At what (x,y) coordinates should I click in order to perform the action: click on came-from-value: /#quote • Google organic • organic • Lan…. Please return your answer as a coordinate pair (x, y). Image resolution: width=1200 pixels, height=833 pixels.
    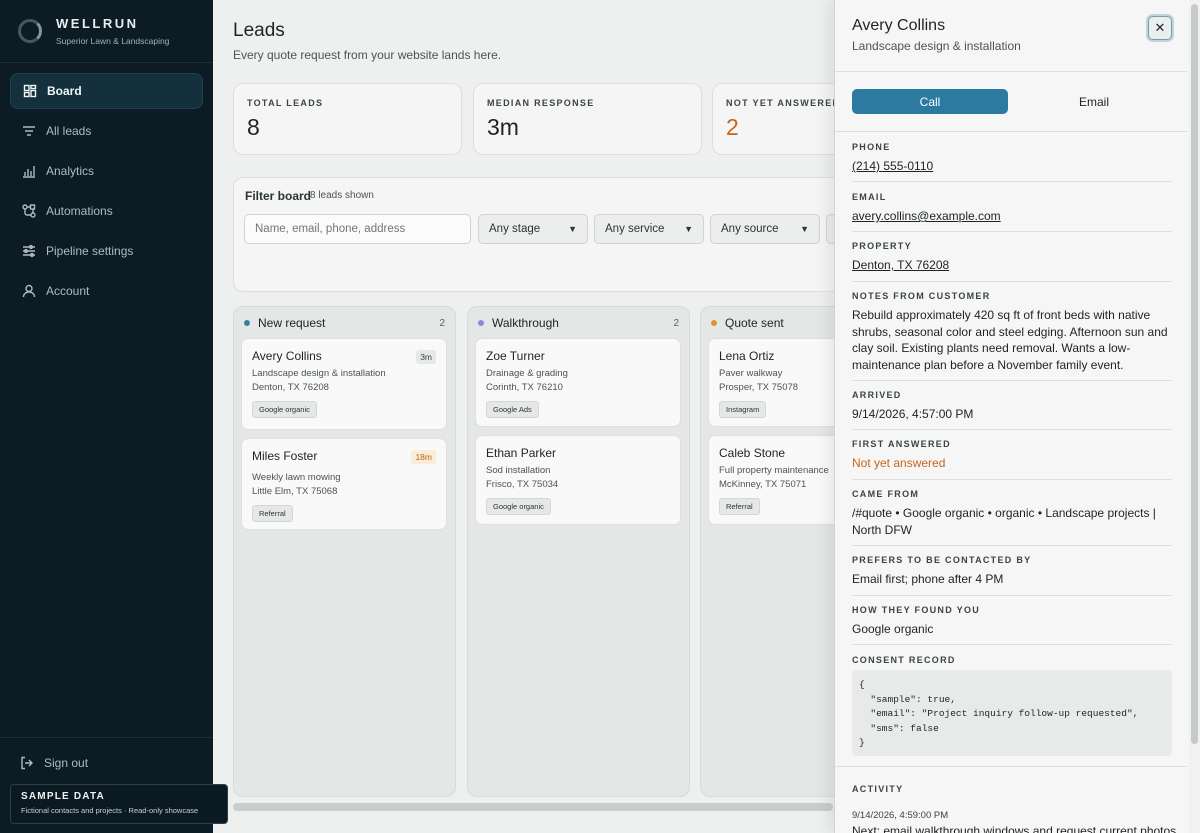
    Looking at the image, I should click on (1004, 521).